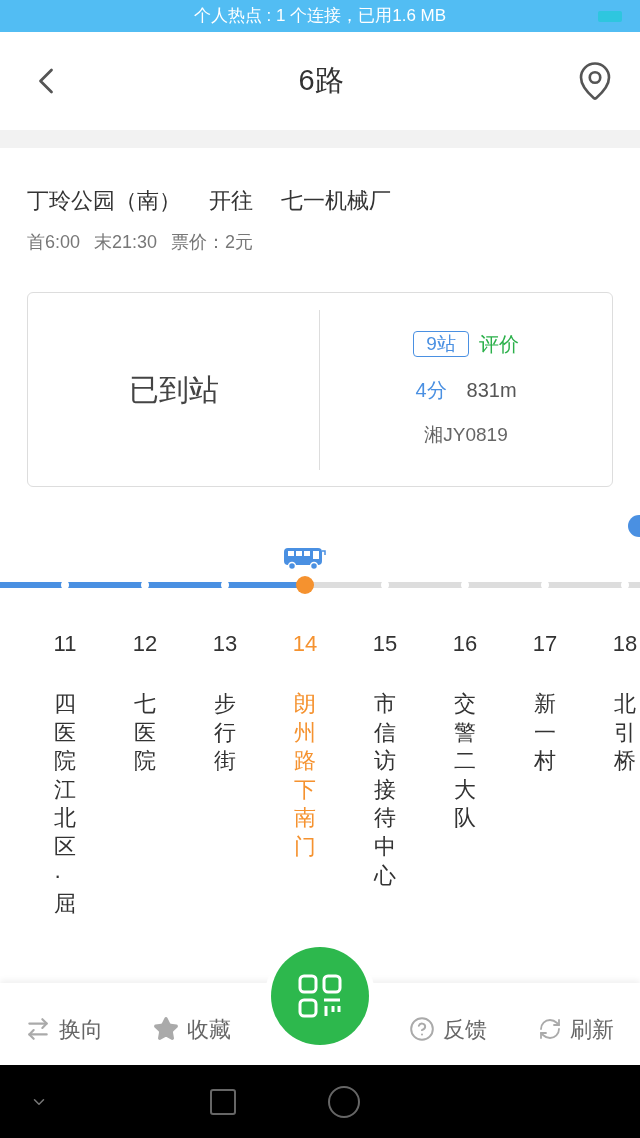 The height and width of the screenshot is (1138, 640). I want to click on last-bus-time: 末21:30, so click(126, 242).